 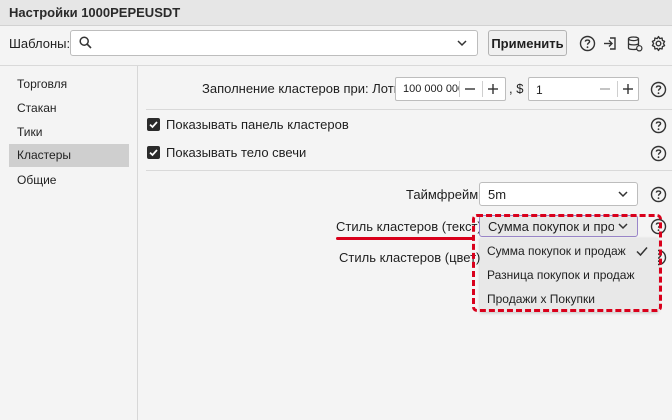 I want to click on lots-minus-button, so click(x=470, y=89).